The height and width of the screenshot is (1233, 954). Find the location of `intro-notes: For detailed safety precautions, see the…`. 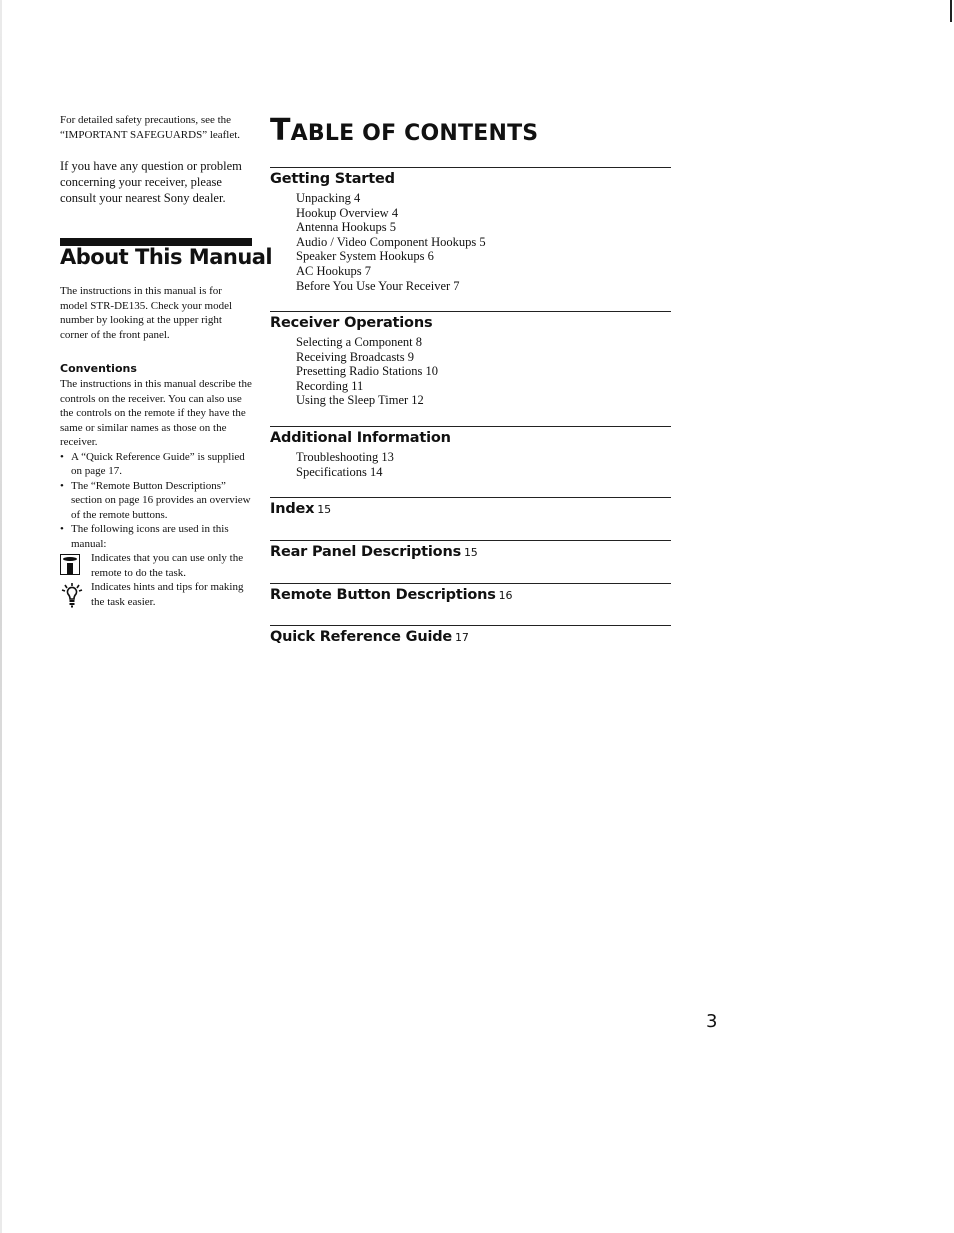

intro-notes: For detailed safety precautions, see the… is located at coordinates (156, 159).